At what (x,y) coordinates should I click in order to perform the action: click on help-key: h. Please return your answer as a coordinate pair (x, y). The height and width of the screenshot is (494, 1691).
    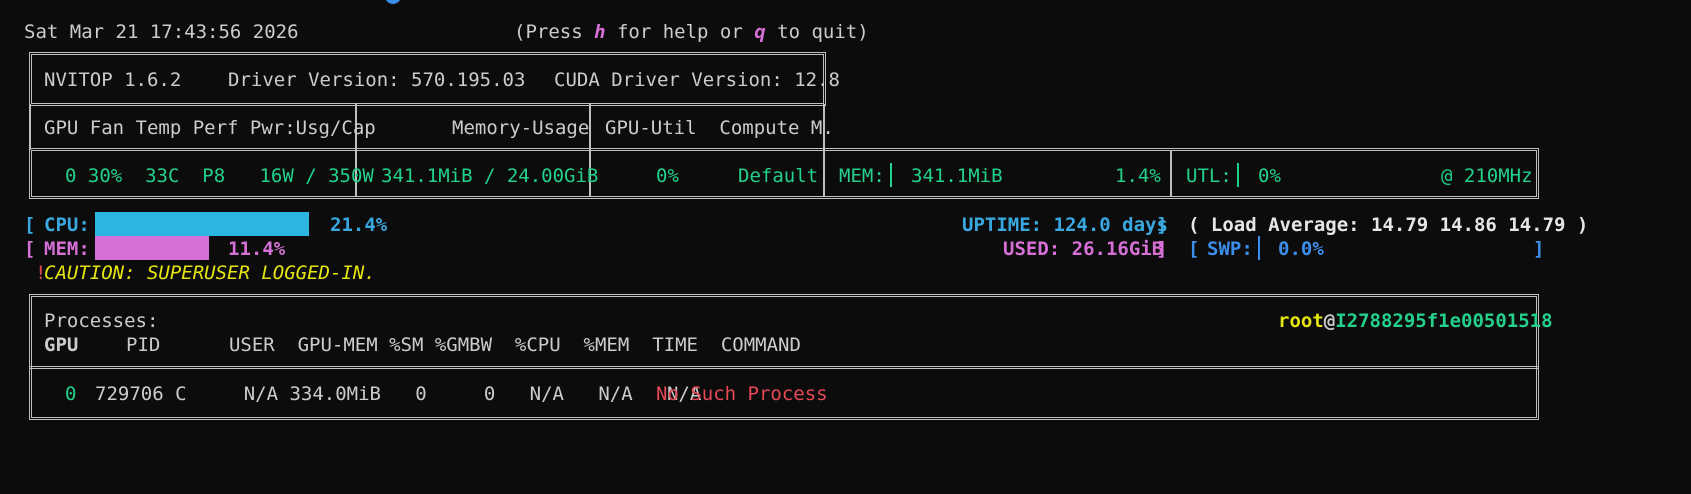
    Looking at the image, I should click on (600, 32).